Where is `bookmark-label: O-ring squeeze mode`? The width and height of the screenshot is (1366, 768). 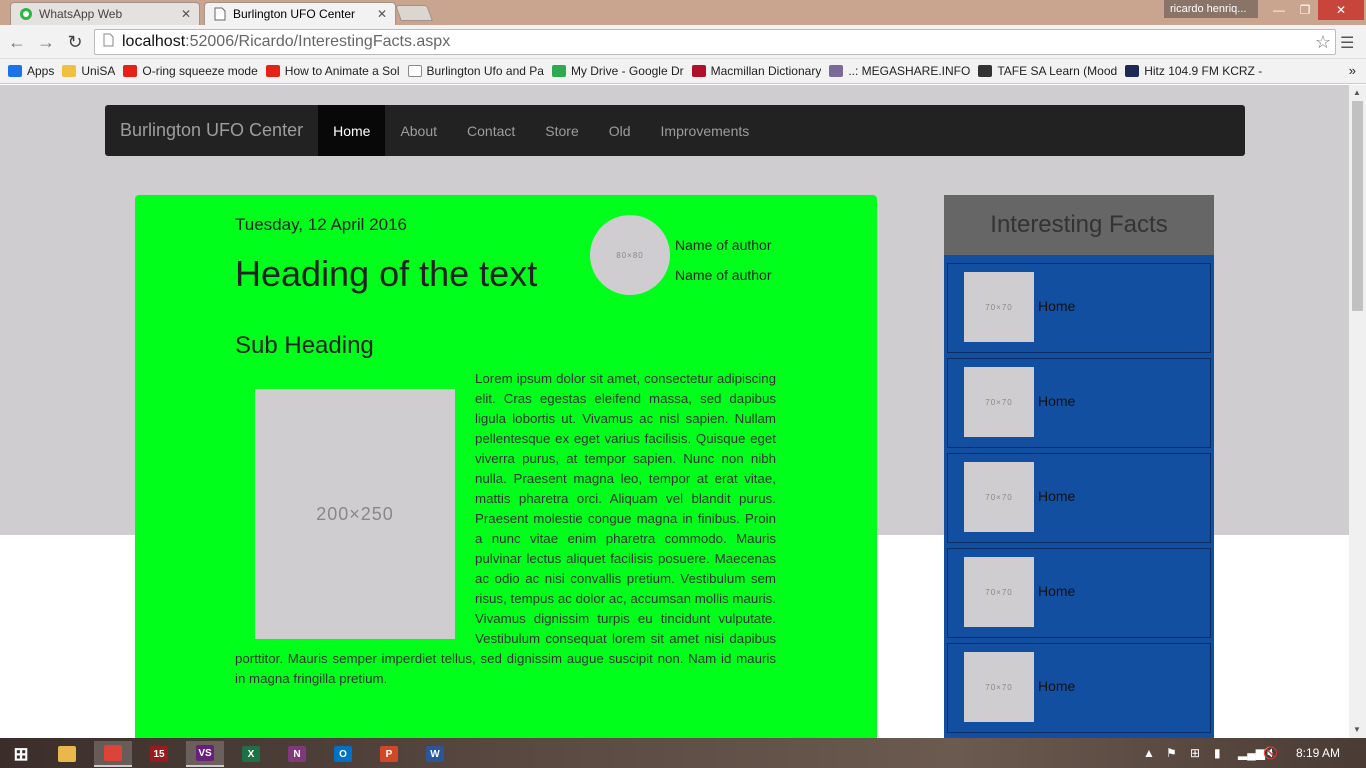
bookmark-label: O-ring squeeze mode is located at coordinates (200, 71).